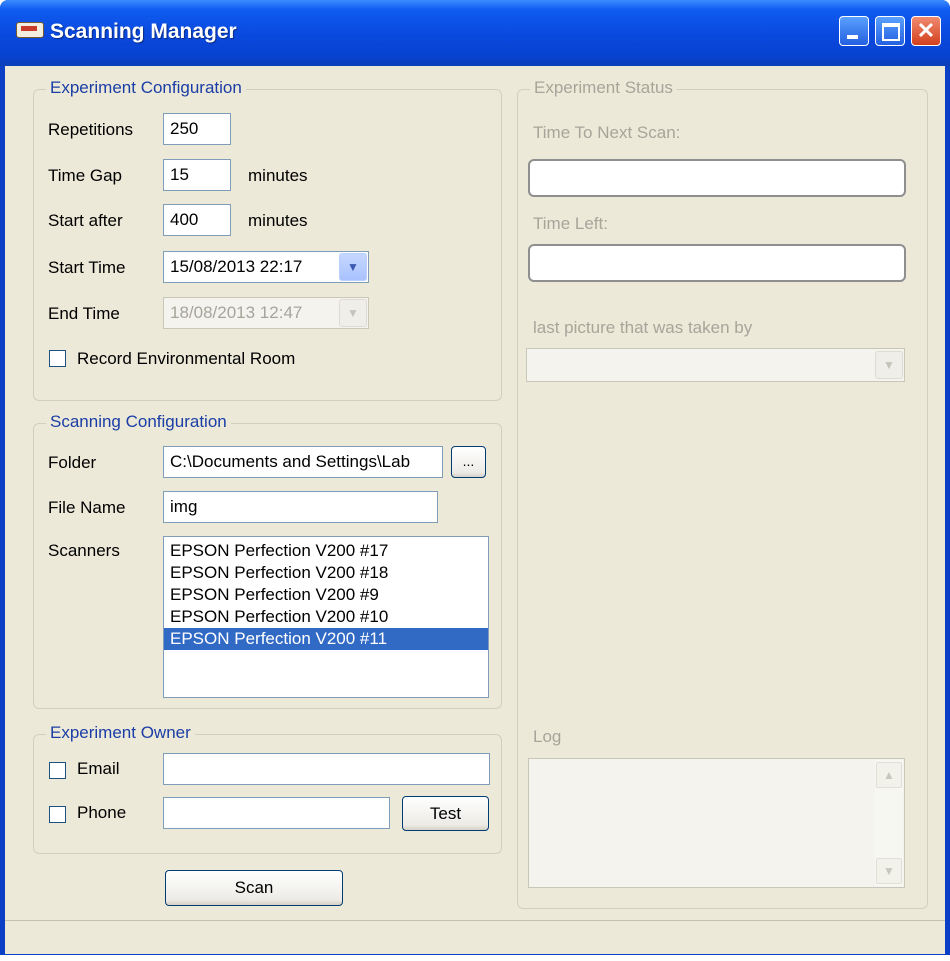  I want to click on time-to-next-scan-label: Time To Next Scan:, so click(607, 132).